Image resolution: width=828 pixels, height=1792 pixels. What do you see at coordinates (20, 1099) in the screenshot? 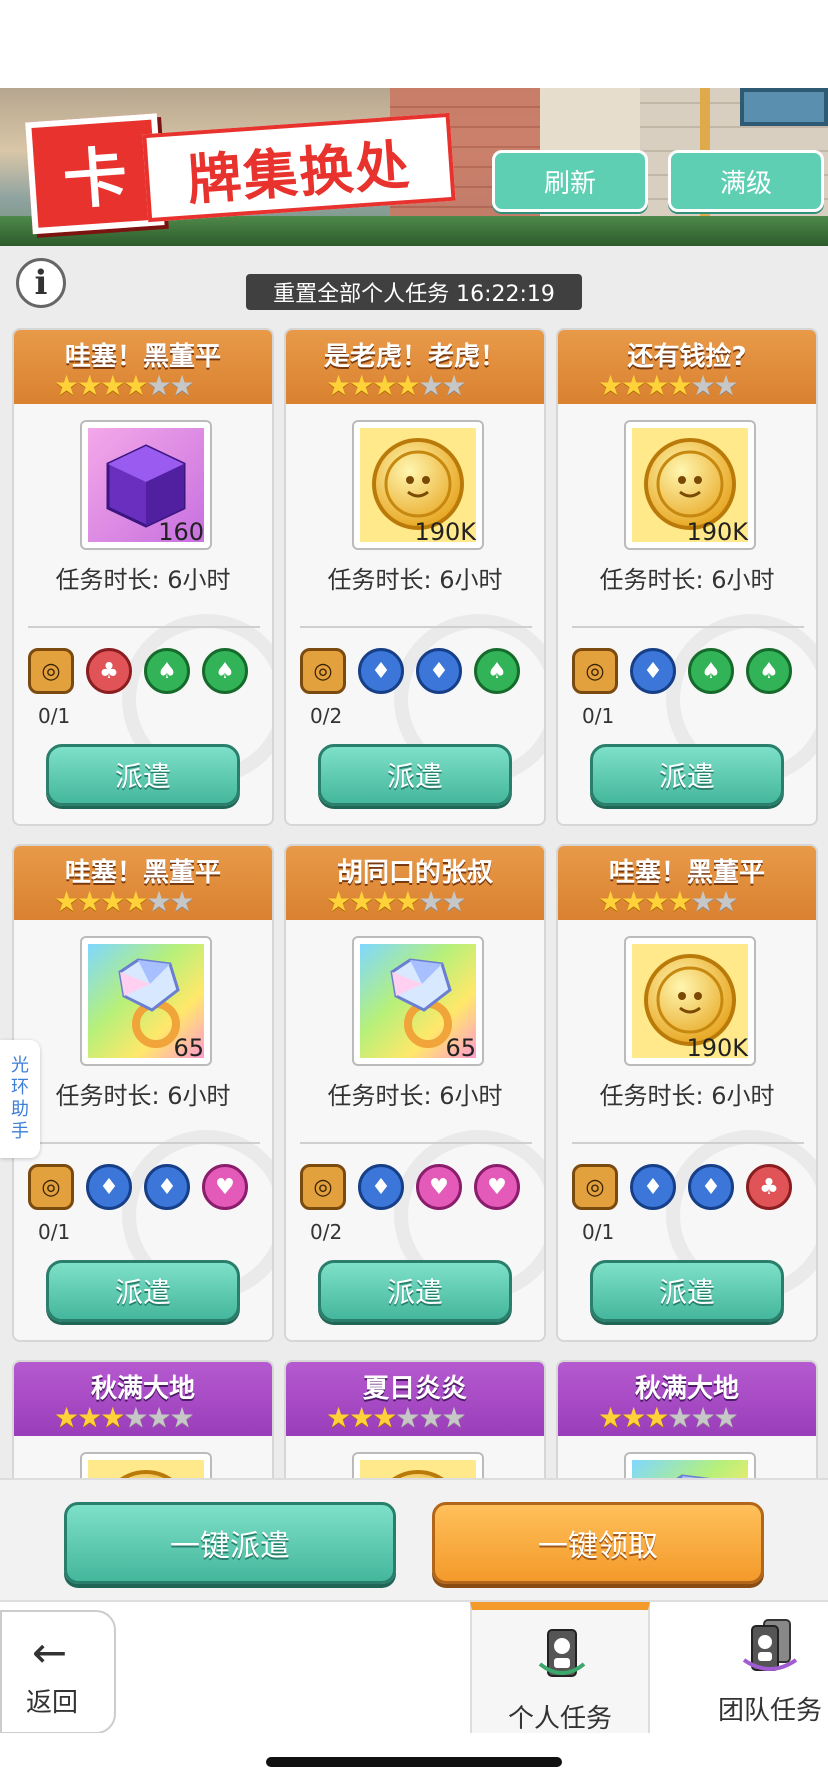
I see `side-assistant-tab: 光环助手` at bounding box center [20, 1099].